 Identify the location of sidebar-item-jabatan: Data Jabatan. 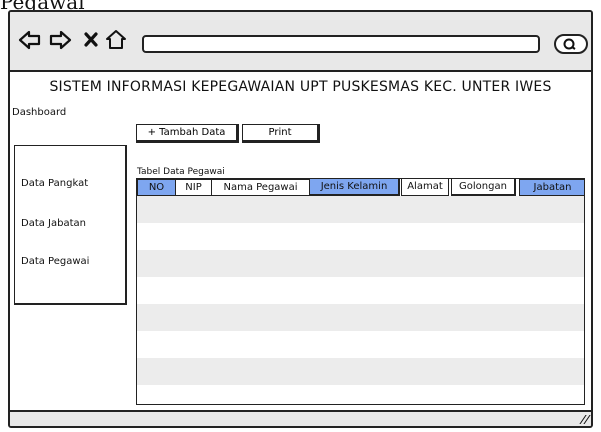
(53, 223).